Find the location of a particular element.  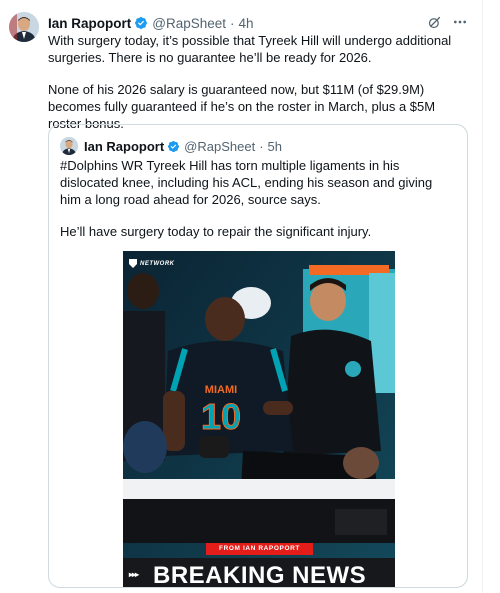

breaking-news-headline: BREAKING NEWS is located at coordinates (260, 575).